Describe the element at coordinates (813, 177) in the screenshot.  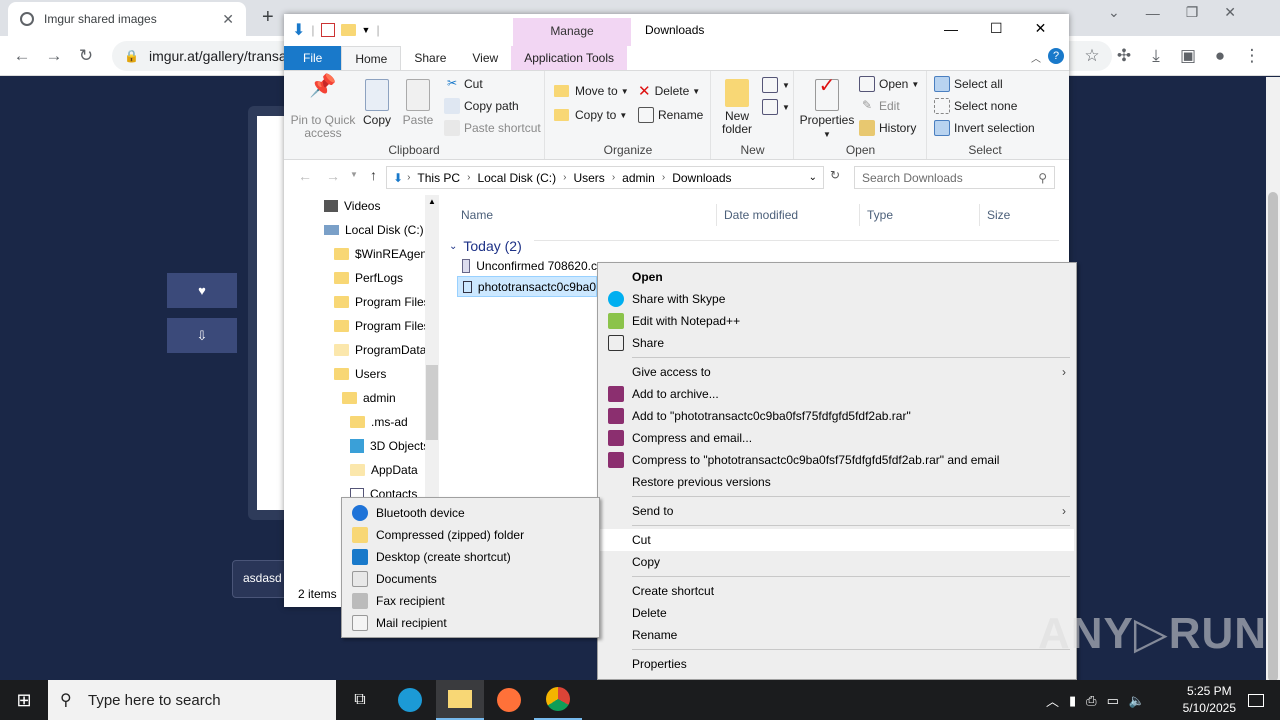
I see `address-dropdown-icon: ⌄` at that location.